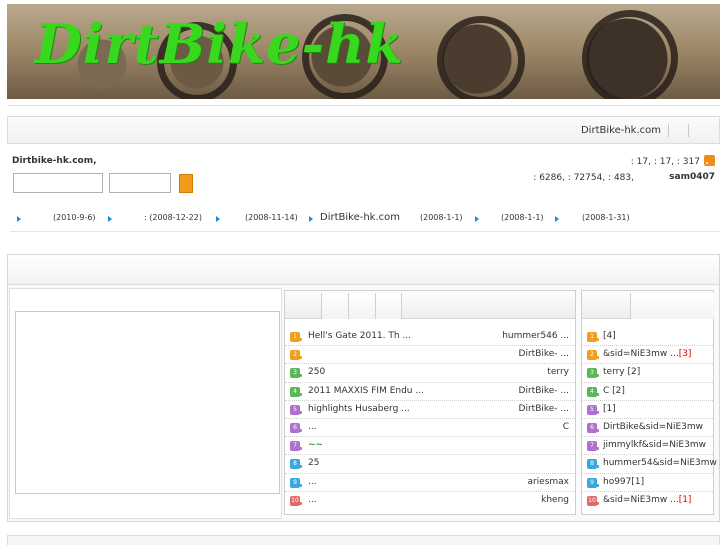 The height and width of the screenshot is (545, 727). What do you see at coordinates (647, 373) in the screenshot?
I see `poster-row: 3 terry [2]` at bounding box center [647, 373].